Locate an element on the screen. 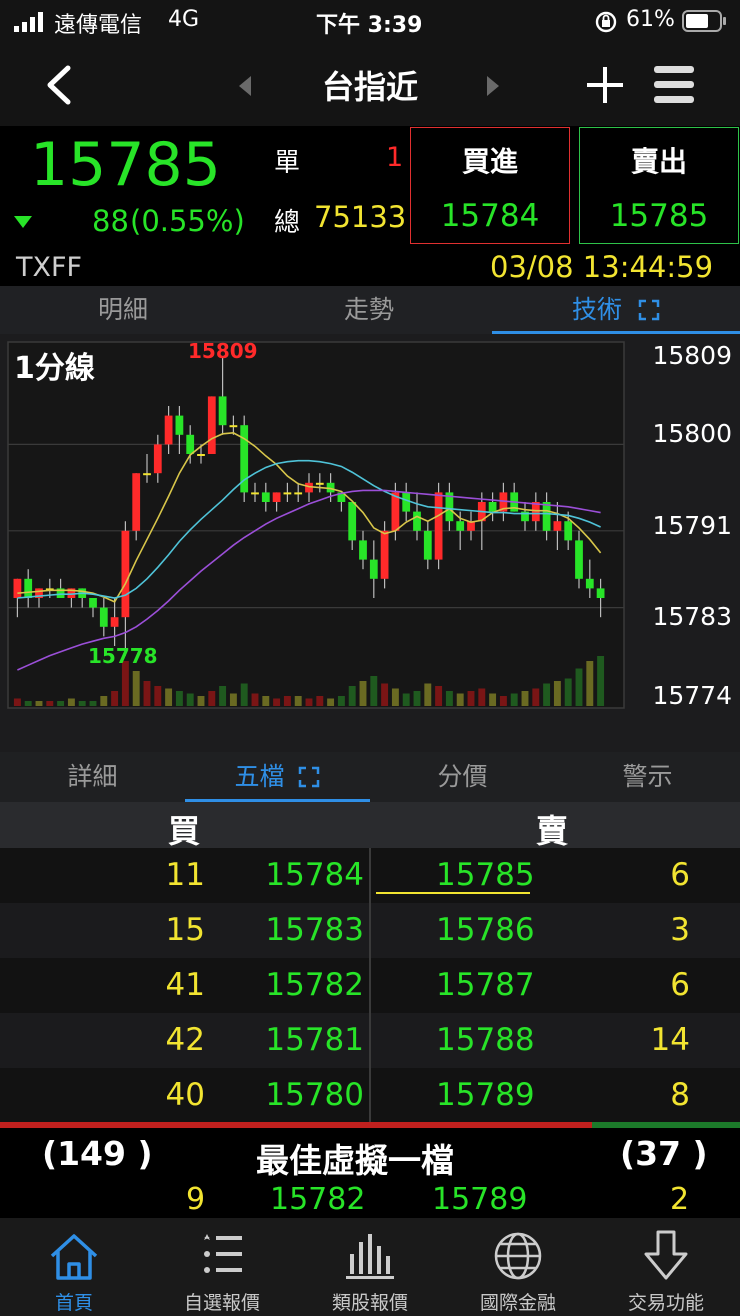 Image resolution: width=740 pixels, height=1316 pixels. ask-qty: 6 is located at coordinates (680, 875).